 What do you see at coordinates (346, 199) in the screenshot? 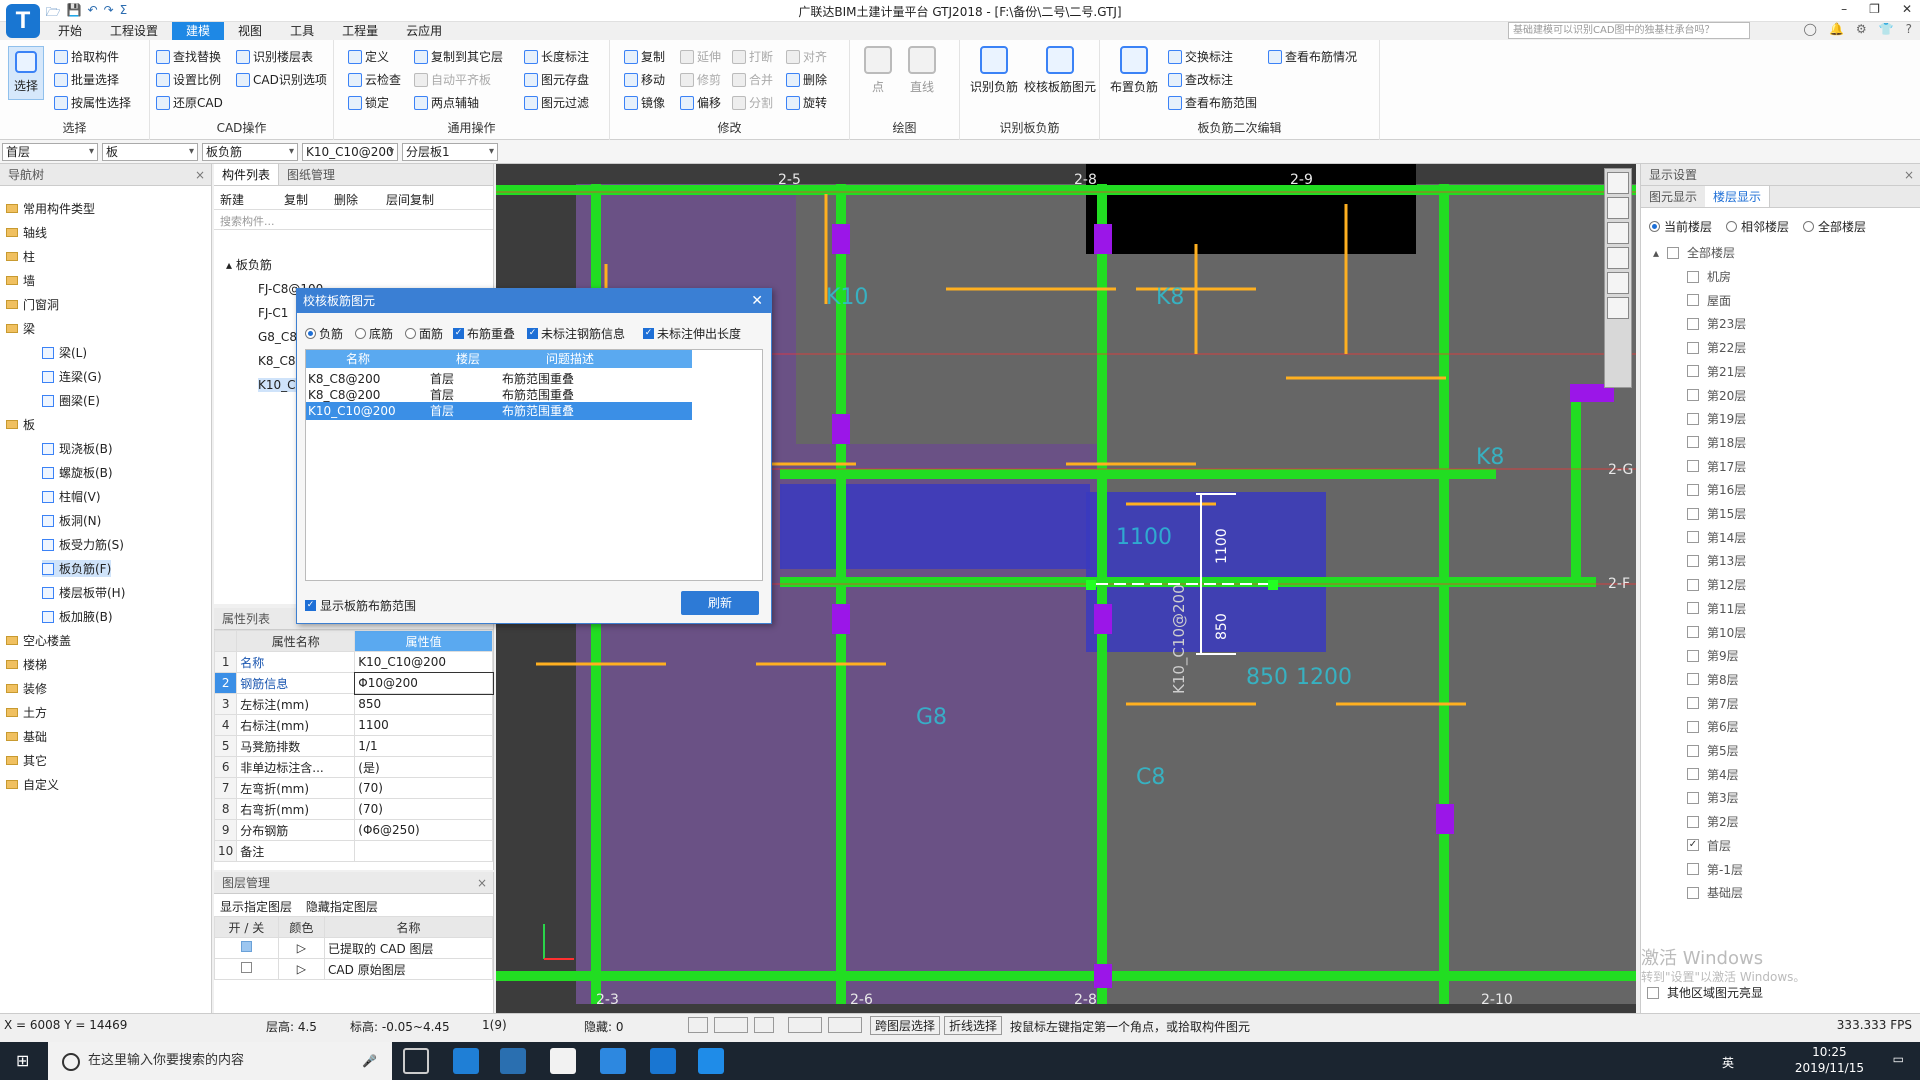
I see `delete-component-button: 删除` at bounding box center [346, 199].